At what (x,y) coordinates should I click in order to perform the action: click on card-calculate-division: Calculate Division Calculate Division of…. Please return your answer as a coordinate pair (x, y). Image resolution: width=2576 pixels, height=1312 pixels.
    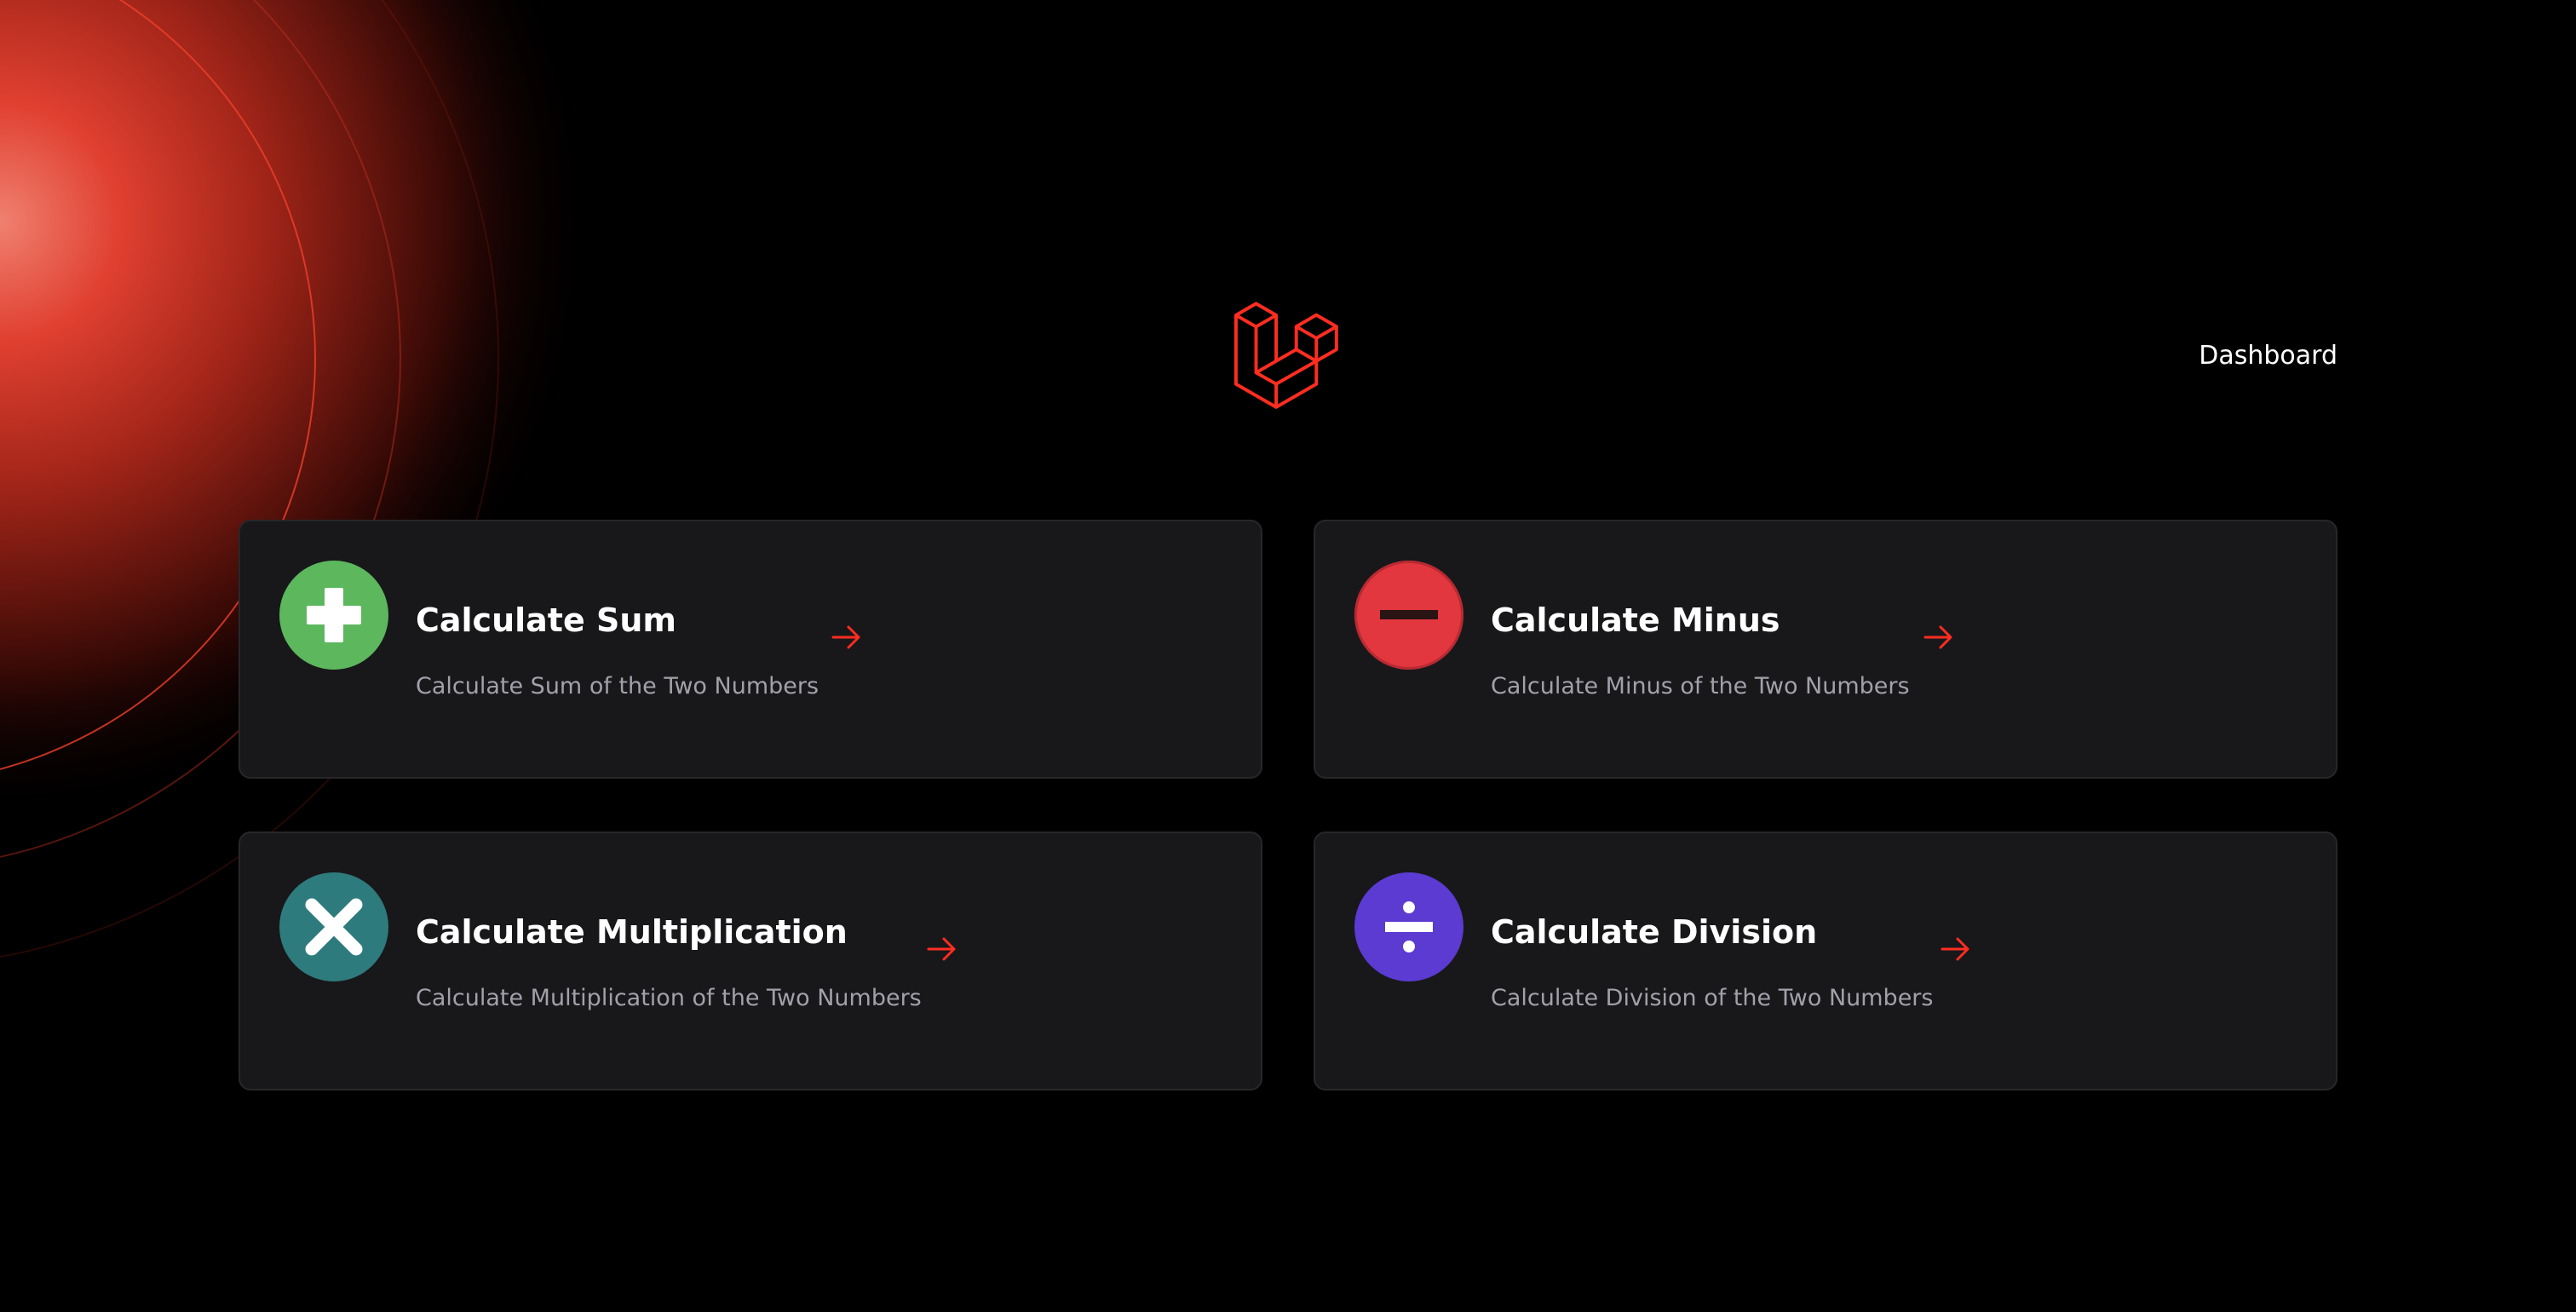
    Looking at the image, I should click on (1826, 961).